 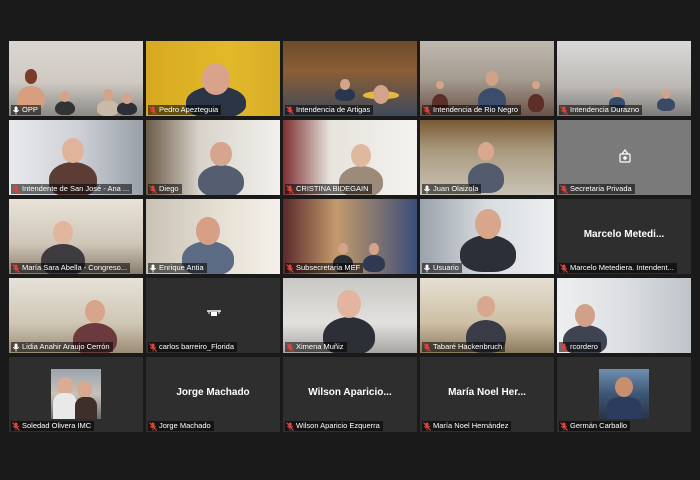 What do you see at coordinates (338, 425) in the screenshot?
I see `participant-name: Wilson Aparicio Ezquerra` at bounding box center [338, 425].